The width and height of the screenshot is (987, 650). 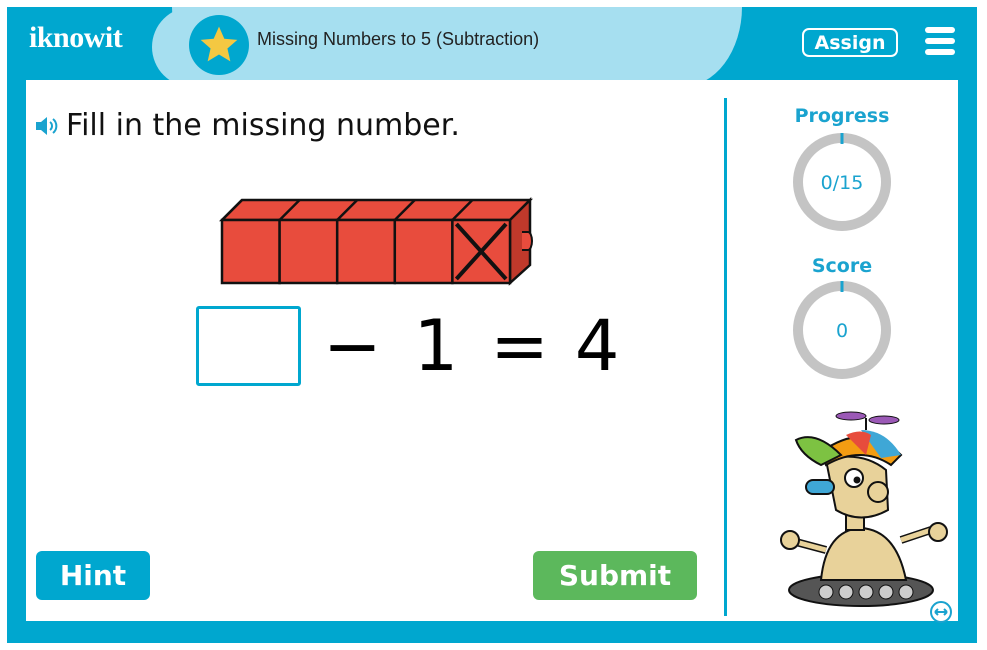 What do you see at coordinates (850, 42) in the screenshot?
I see `assign-button: Assign` at bounding box center [850, 42].